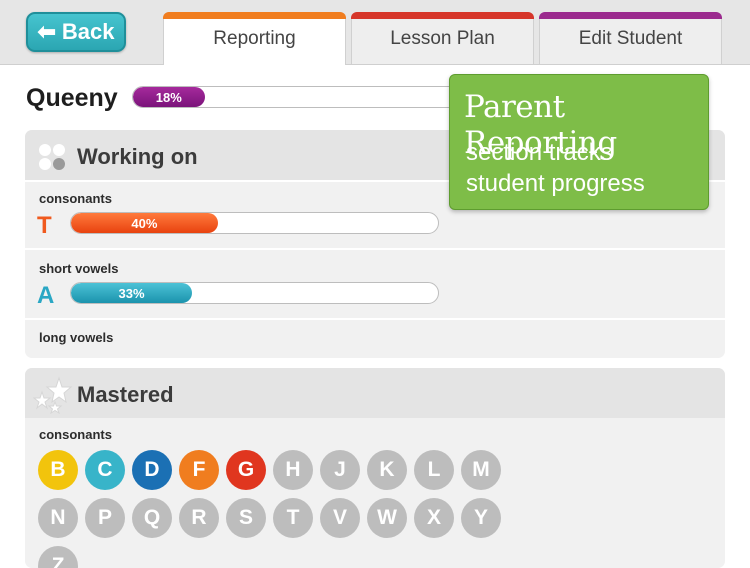  I want to click on category-progress-fill: 33%, so click(132, 293).